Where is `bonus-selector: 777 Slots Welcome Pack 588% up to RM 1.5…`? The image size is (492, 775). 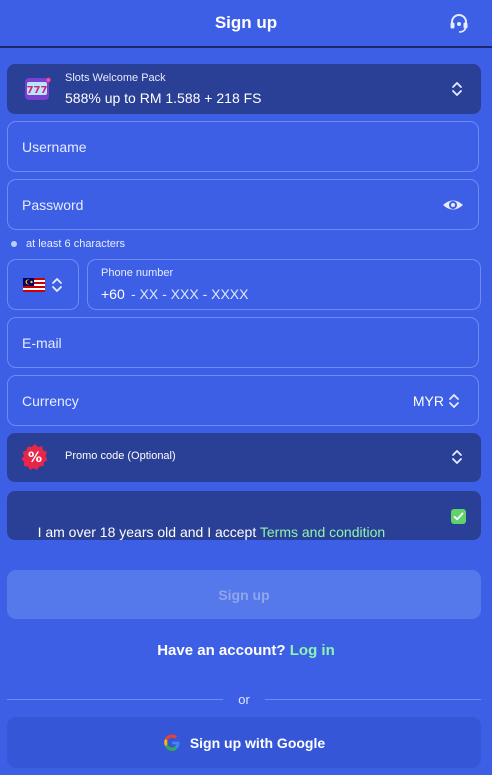
bonus-selector: 777 Slots Welcome Pack 588% up to RM 1.5… is located at coordinates (244, 89).